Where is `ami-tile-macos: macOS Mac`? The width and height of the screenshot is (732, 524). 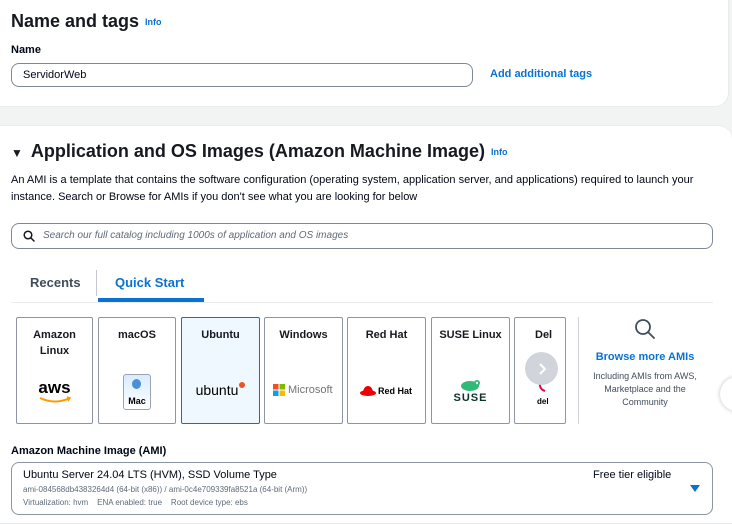 ami-tile-macos: macOS Mac is located at coordinates (137, 370).